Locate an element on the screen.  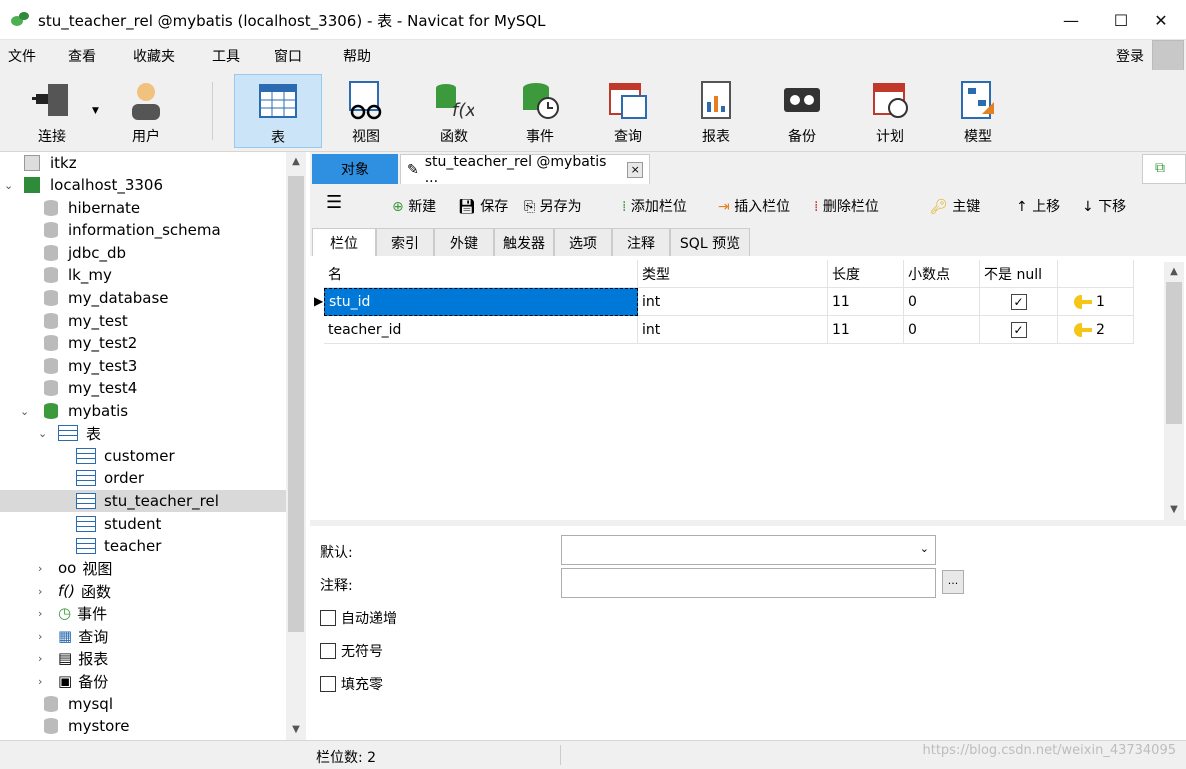
move-down-button: ↓ 下移 is located at coordinates (1104, 206).